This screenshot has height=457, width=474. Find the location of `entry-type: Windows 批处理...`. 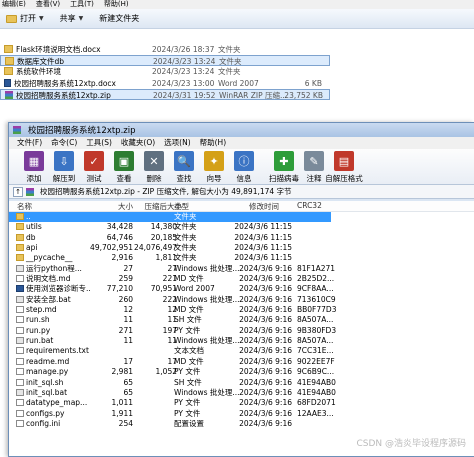

entry-type: Windows 批处理... is located at coordinates (207, 392).